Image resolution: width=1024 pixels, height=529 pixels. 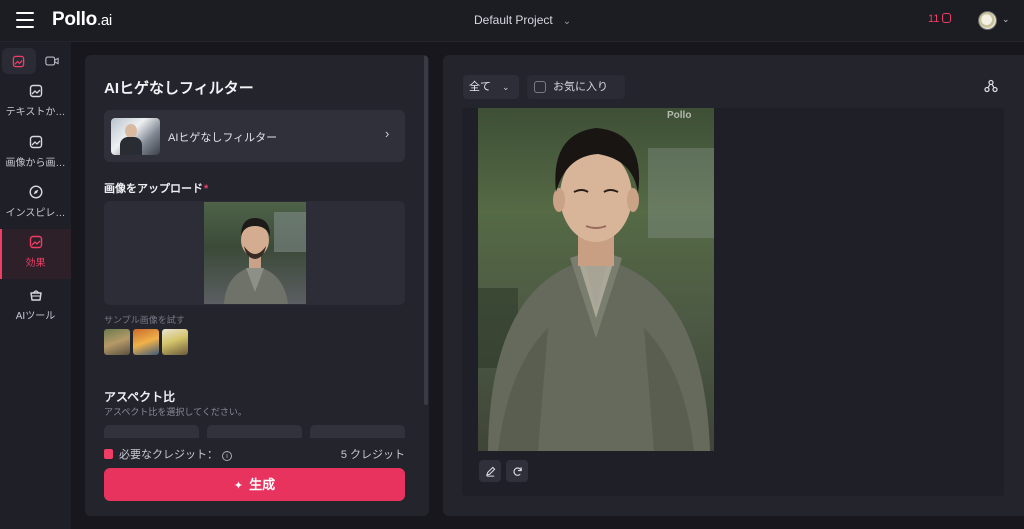 What do you see at coordinates (35, 316) in the screenshot?
I see `sidebar-item-label: AIツール` at bounding box center [35, 316].